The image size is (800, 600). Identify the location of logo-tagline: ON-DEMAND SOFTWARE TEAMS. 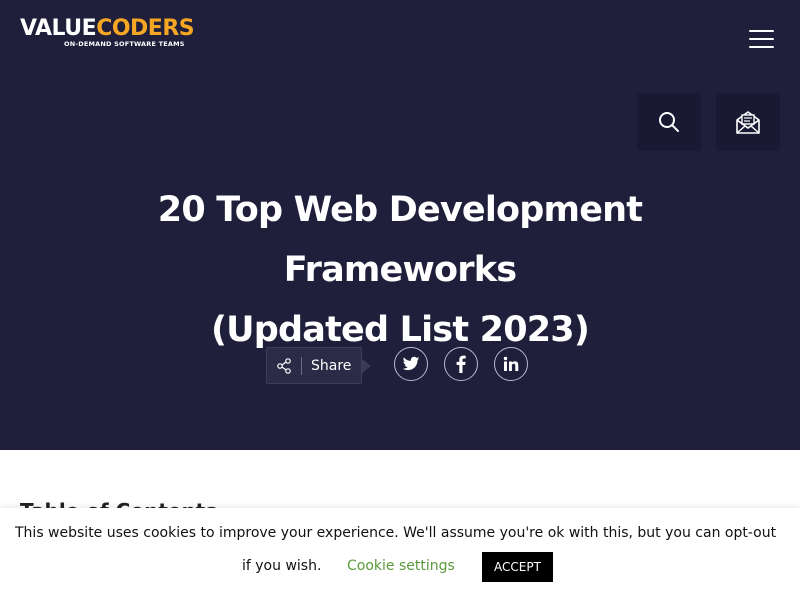
(124, 44).